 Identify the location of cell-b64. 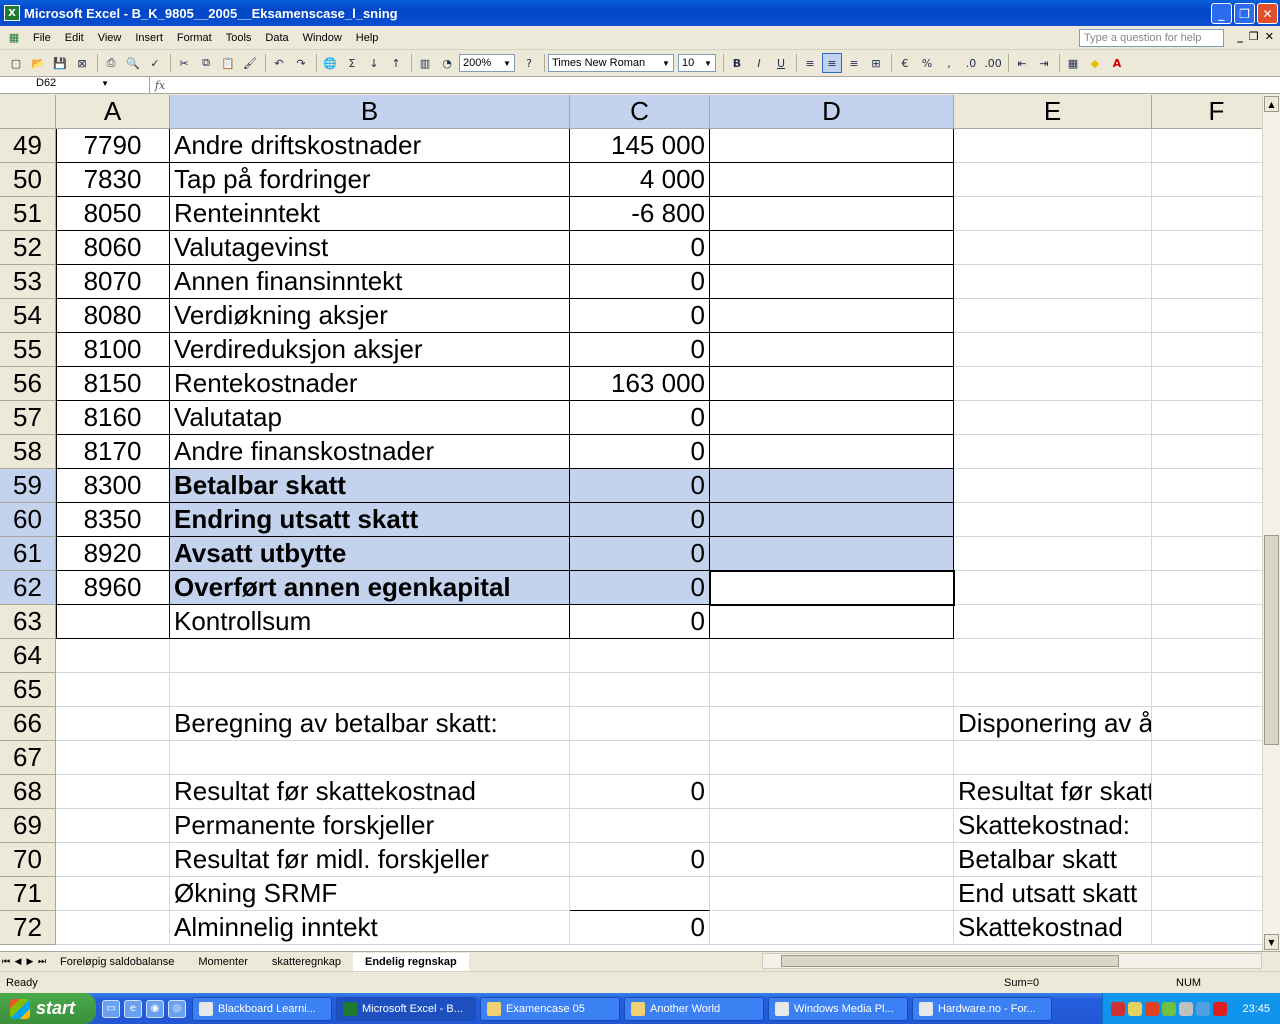
(370, 656).